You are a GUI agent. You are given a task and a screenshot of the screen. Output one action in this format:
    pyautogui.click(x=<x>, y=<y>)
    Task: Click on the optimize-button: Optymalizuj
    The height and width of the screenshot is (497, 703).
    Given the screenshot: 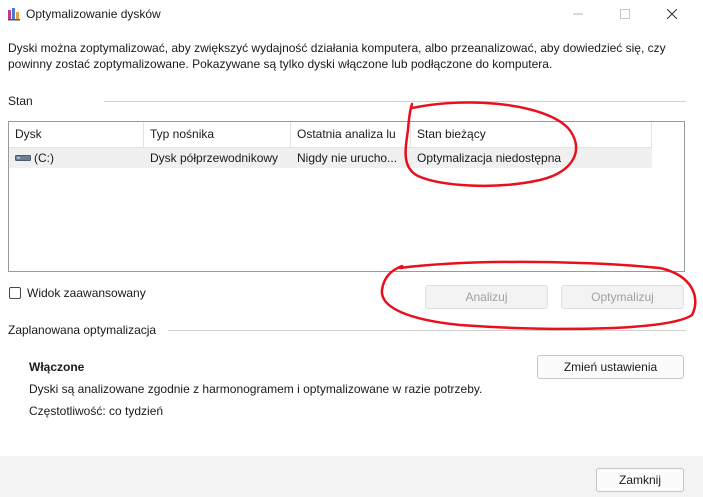 What is the action you would take?
    pyautogui.click(x=622, y=297)
    